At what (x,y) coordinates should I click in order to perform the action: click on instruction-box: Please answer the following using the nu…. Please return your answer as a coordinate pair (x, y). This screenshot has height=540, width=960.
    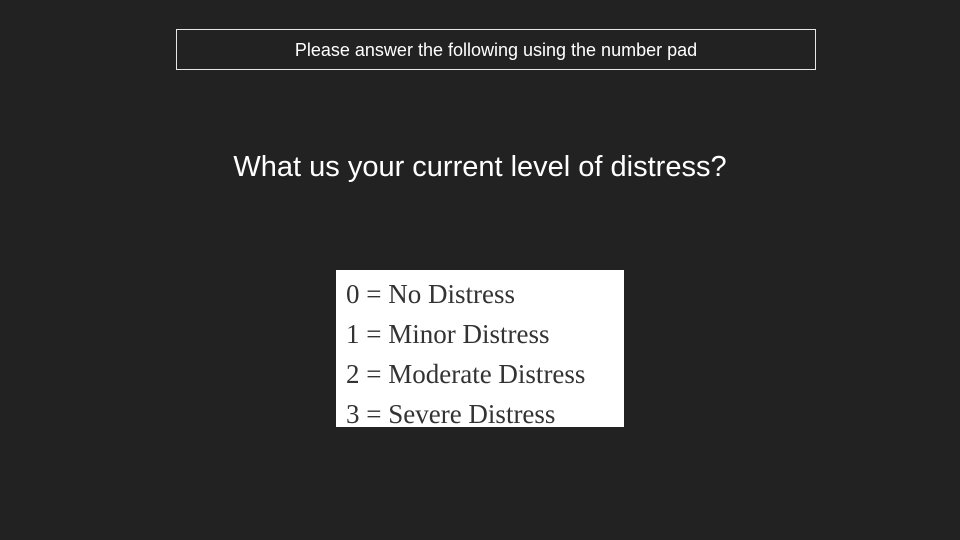
    Looking at the image, I should click on (496, 49).